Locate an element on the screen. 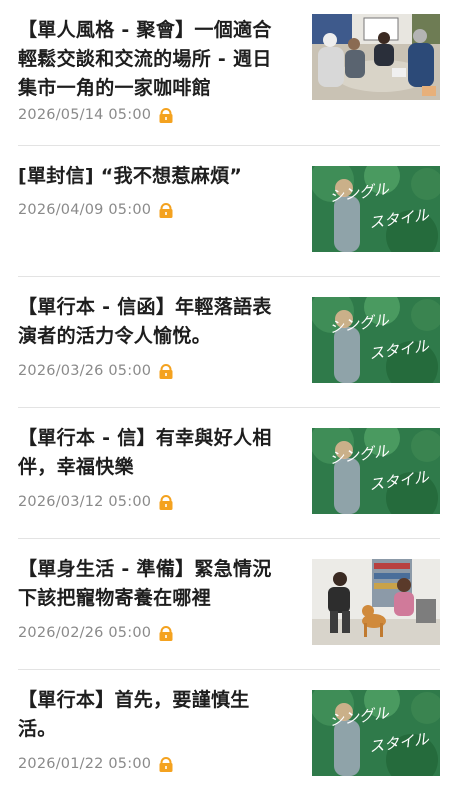  article-meta: 2026/05/14 05:00 is located at coordinates (95, 115).